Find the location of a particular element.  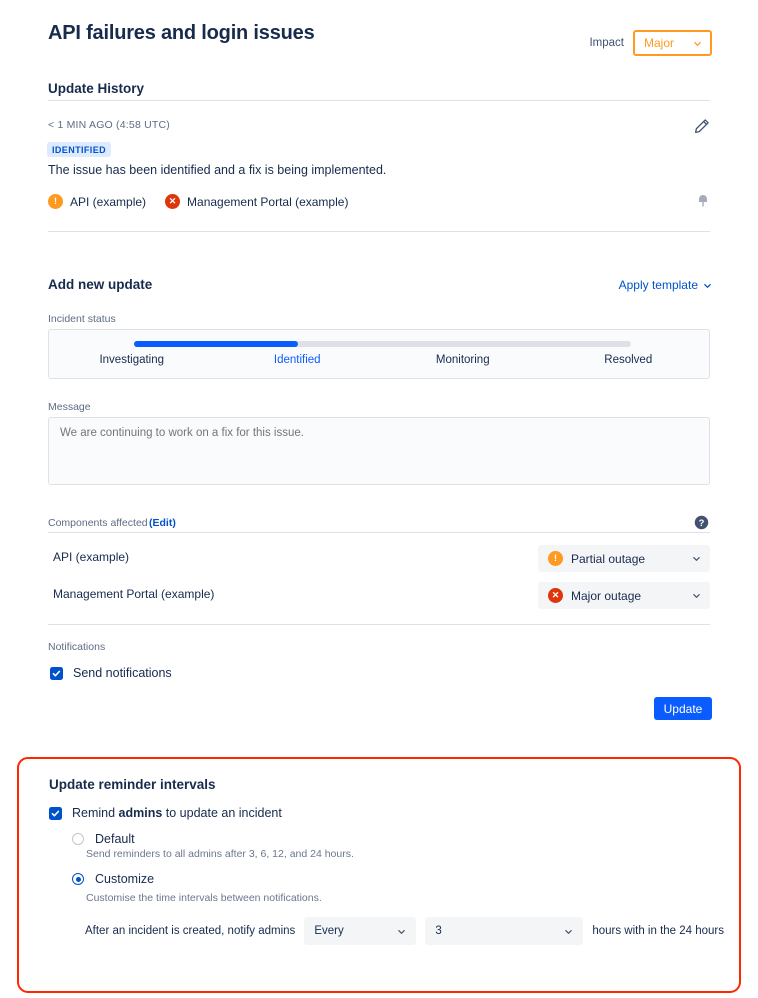

interval-every-value: Every is located at coordinates (329, 931).